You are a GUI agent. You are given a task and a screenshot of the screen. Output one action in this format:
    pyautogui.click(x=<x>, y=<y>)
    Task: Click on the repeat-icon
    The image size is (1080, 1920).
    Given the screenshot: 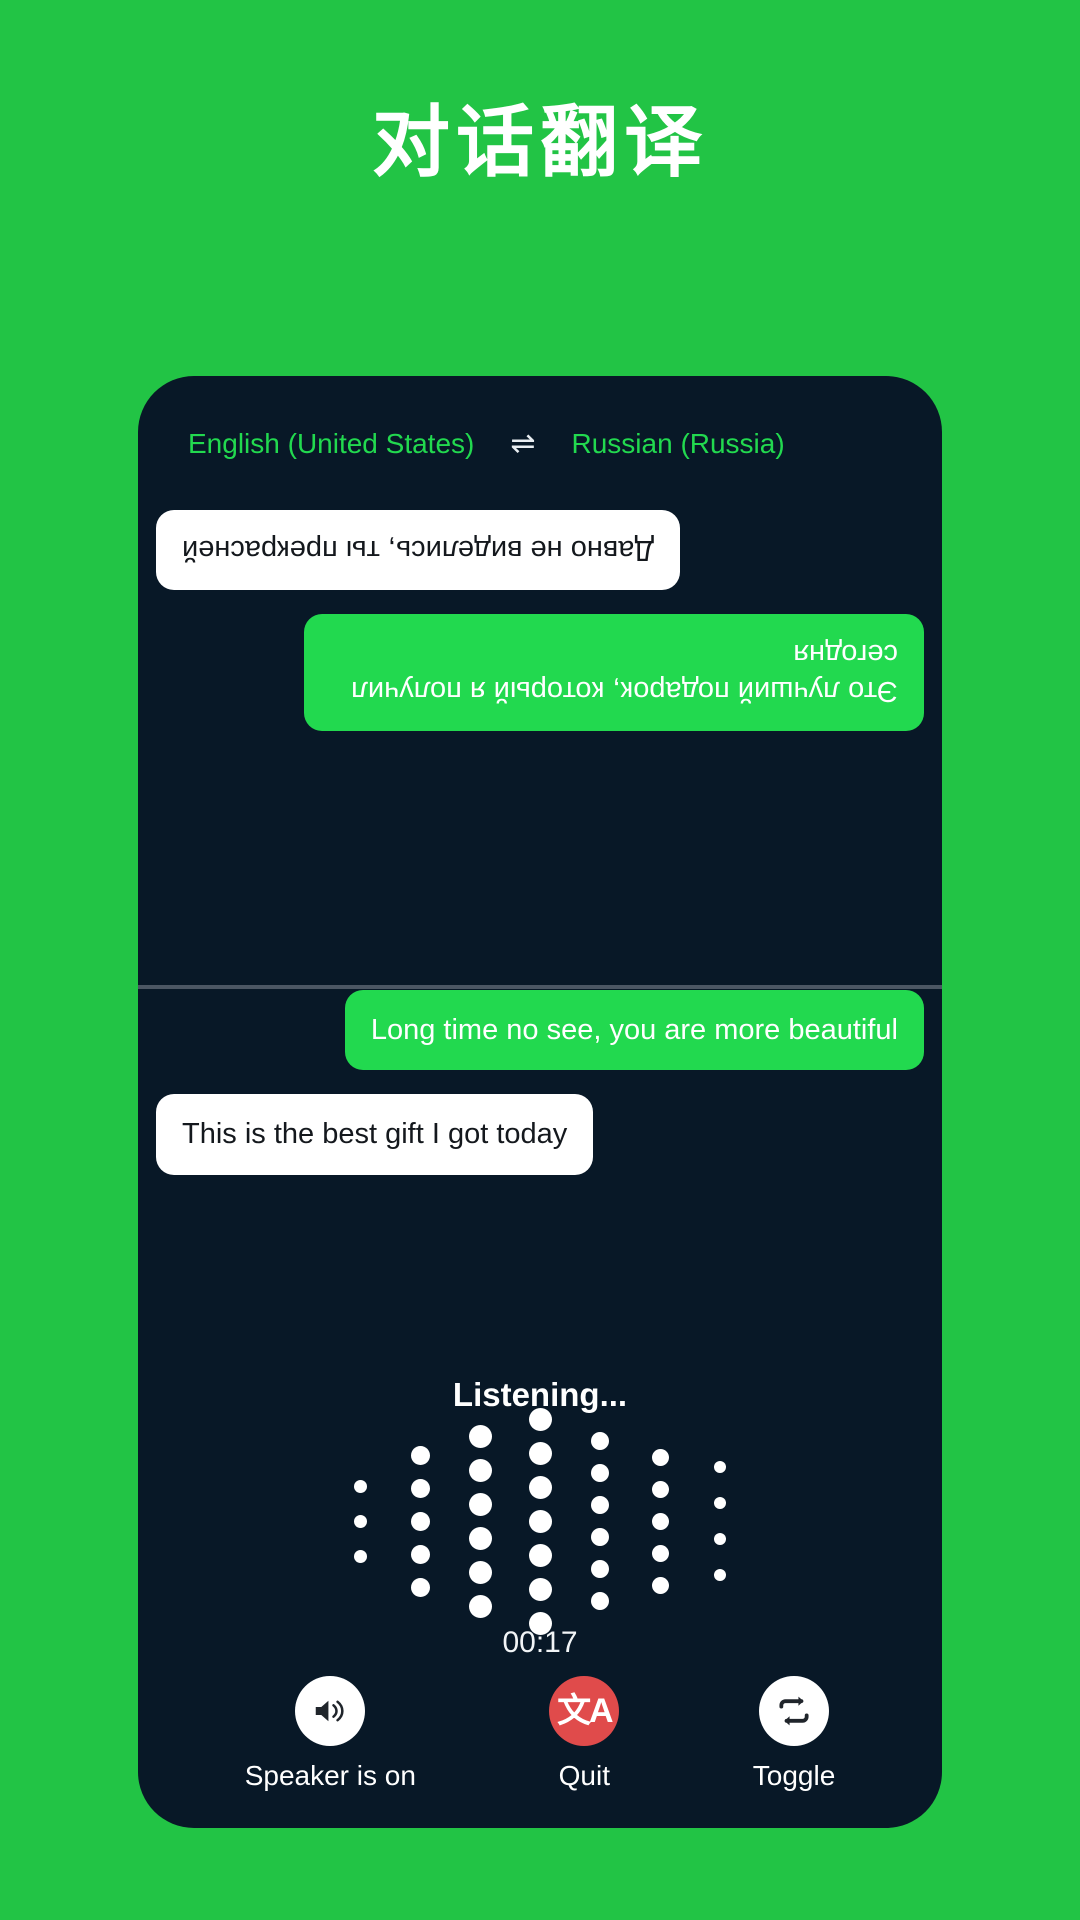 What is the action you would take?
    pyautogui.click(x=794, y=1711)
    